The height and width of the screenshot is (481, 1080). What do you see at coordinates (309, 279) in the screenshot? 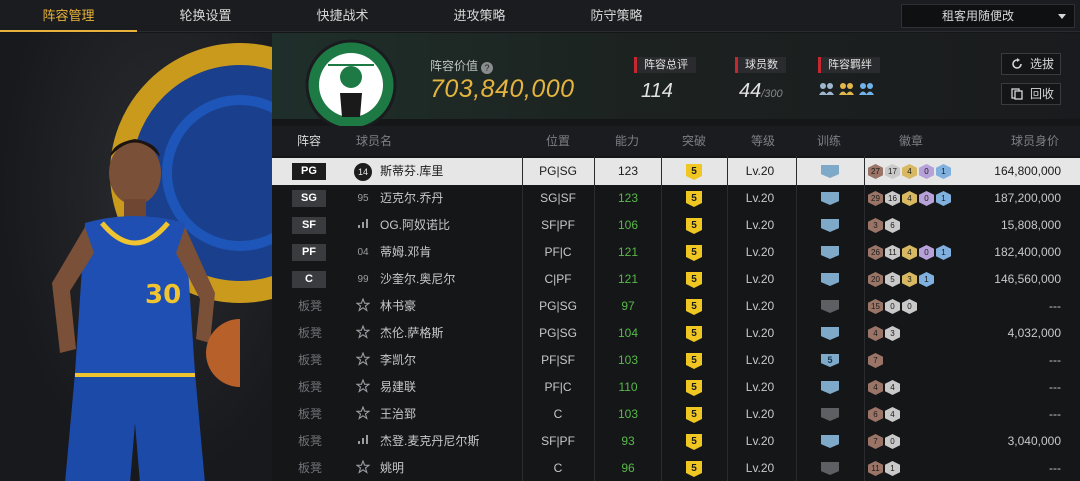
I see `lineup-slot-chip: C` at bounding box center [309, 279].